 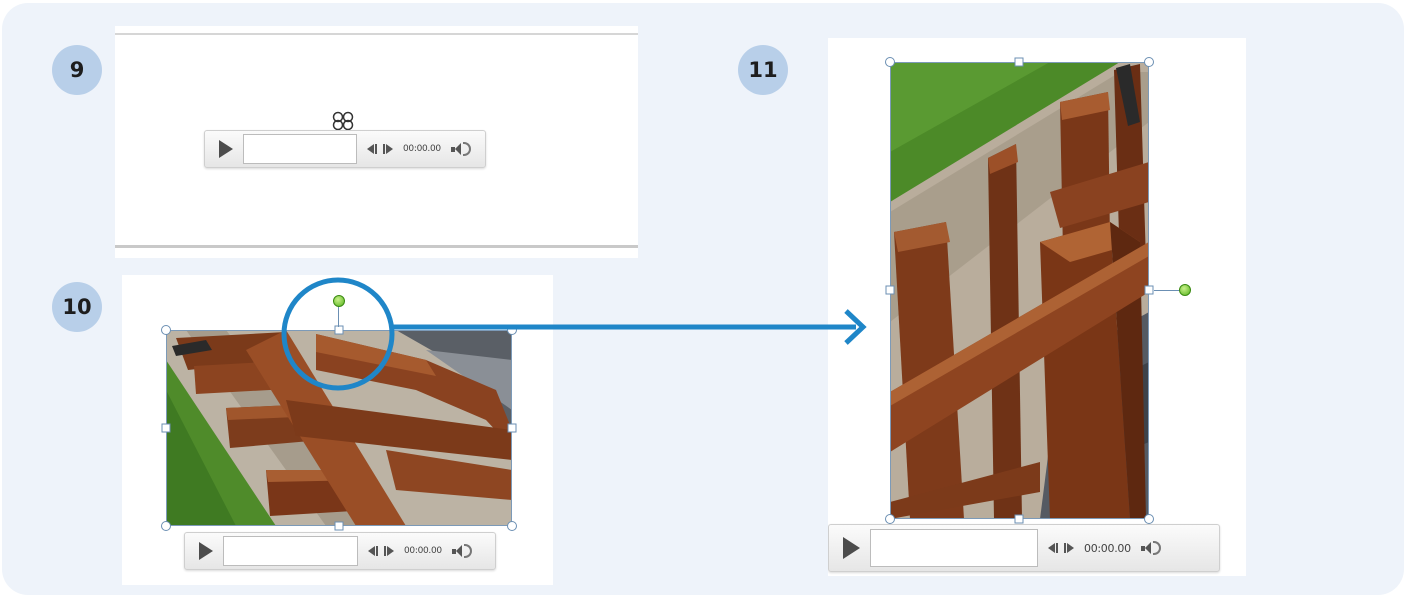 I want to click on right-arrow-icon, so click(x=629, y=327).